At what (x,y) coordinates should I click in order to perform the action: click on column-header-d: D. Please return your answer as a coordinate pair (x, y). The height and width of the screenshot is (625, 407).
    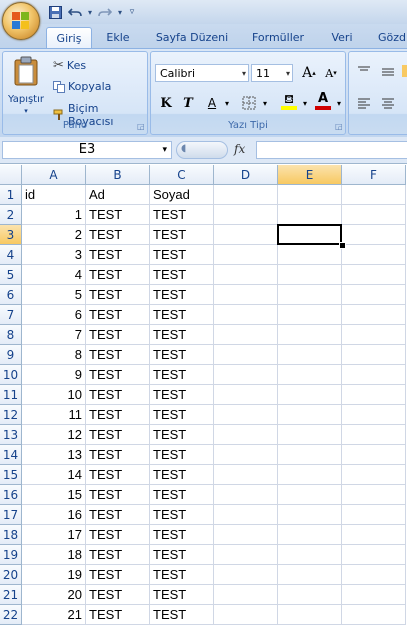
    Looking at the image, I should click on (246, 175).